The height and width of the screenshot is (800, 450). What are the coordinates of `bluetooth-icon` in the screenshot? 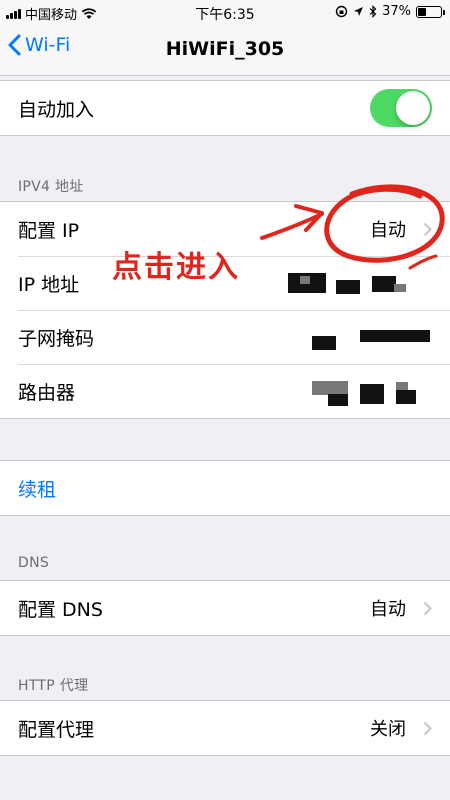 It's located at (373, 11).